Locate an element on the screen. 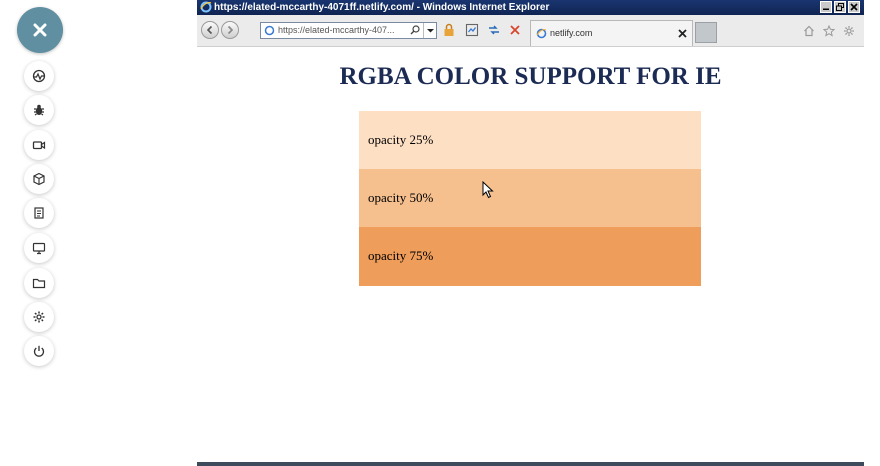  bug-icon is located at coordinates (39, 110).